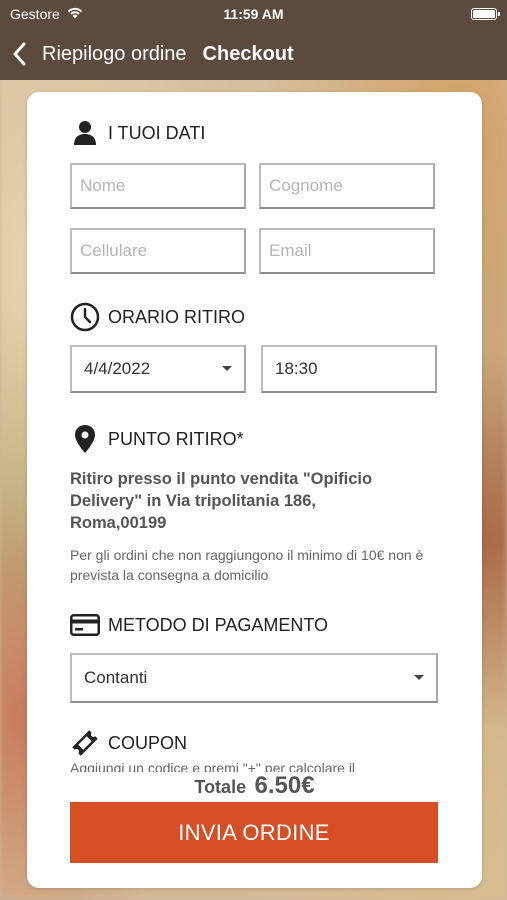  Describe the element at coordinates (176, 438) in the screenshot. I see `section-title: PUNTO RITIRO*` at that location.